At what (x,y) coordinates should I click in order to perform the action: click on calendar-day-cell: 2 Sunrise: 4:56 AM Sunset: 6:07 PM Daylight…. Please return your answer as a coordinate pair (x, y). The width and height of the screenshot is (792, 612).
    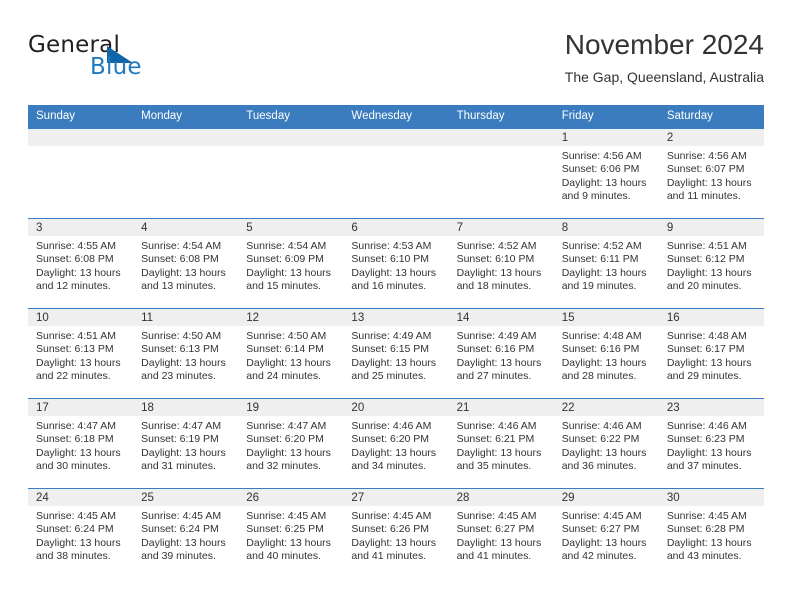
    Looking at the image, I should click on (711, 173).